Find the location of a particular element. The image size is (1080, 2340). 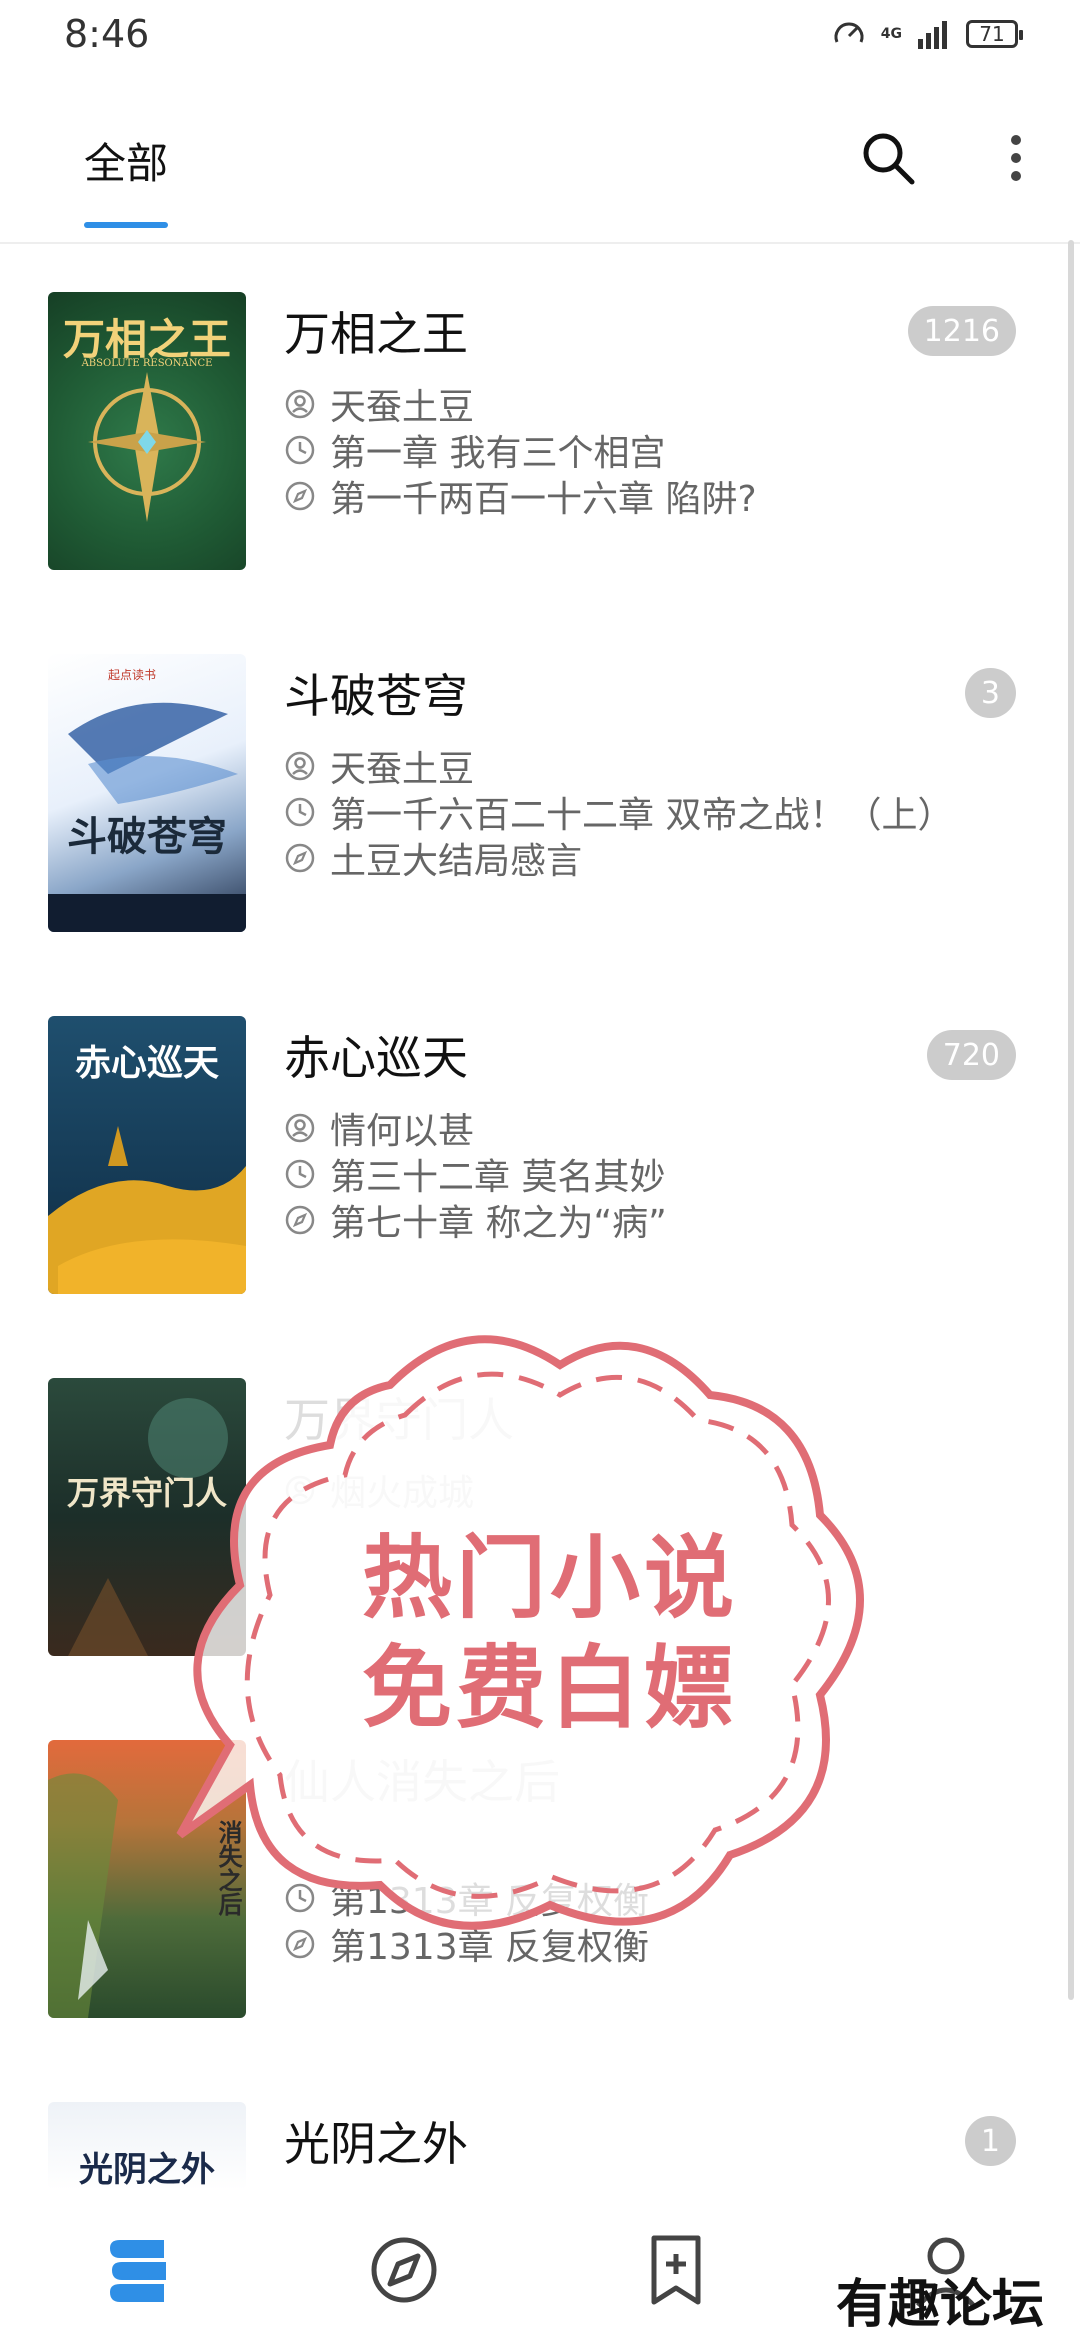

unread-badge: 1216 is located at coordinates (961, 331).